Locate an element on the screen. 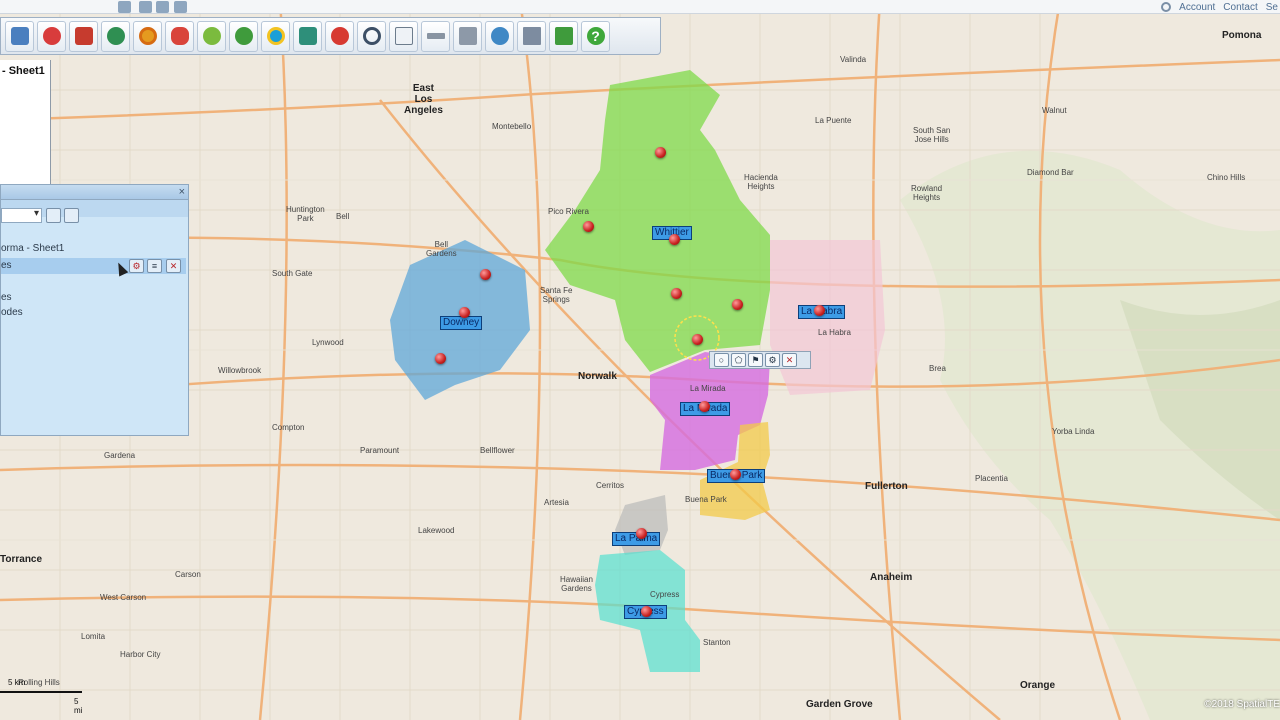 This screenshot has height=720, width=1280. close-icon: × is located at coordinates (182, 192).